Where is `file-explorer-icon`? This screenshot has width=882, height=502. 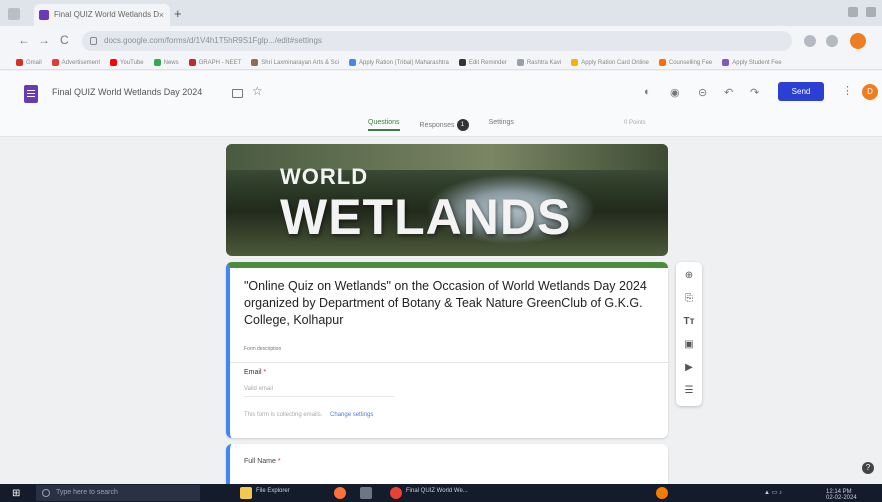 file-explorer-icon is located at coordinates (246, 493).